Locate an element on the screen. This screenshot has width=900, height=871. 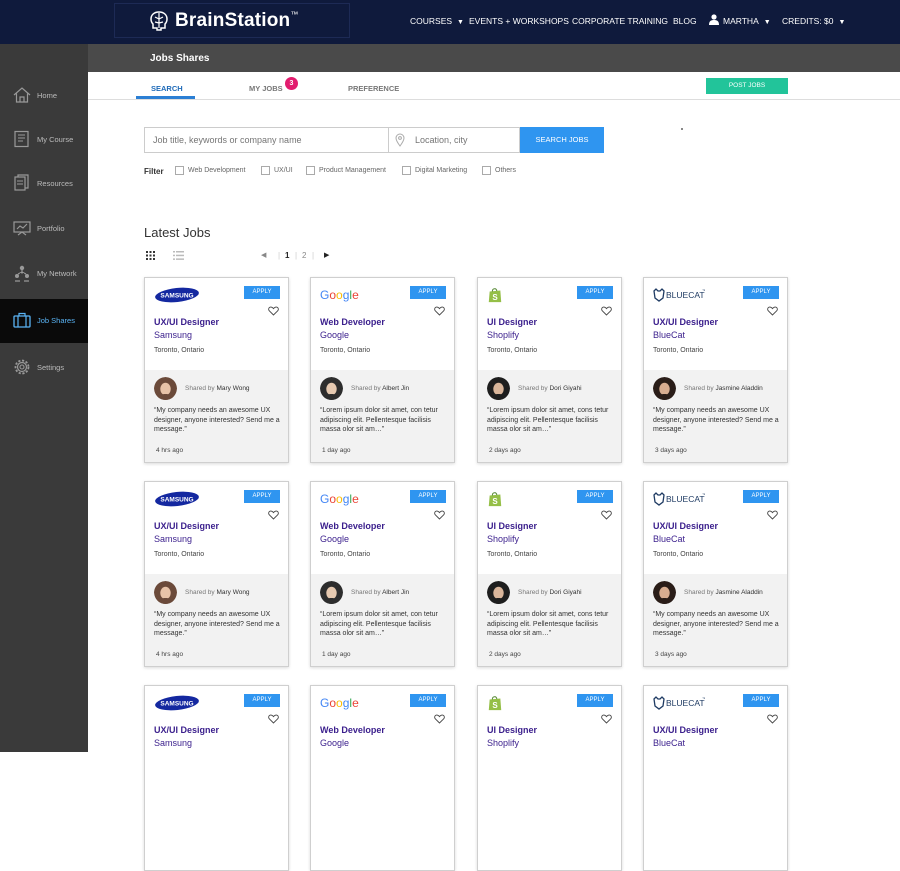
google-logo-text: Google is located at coordinates (339, 295).